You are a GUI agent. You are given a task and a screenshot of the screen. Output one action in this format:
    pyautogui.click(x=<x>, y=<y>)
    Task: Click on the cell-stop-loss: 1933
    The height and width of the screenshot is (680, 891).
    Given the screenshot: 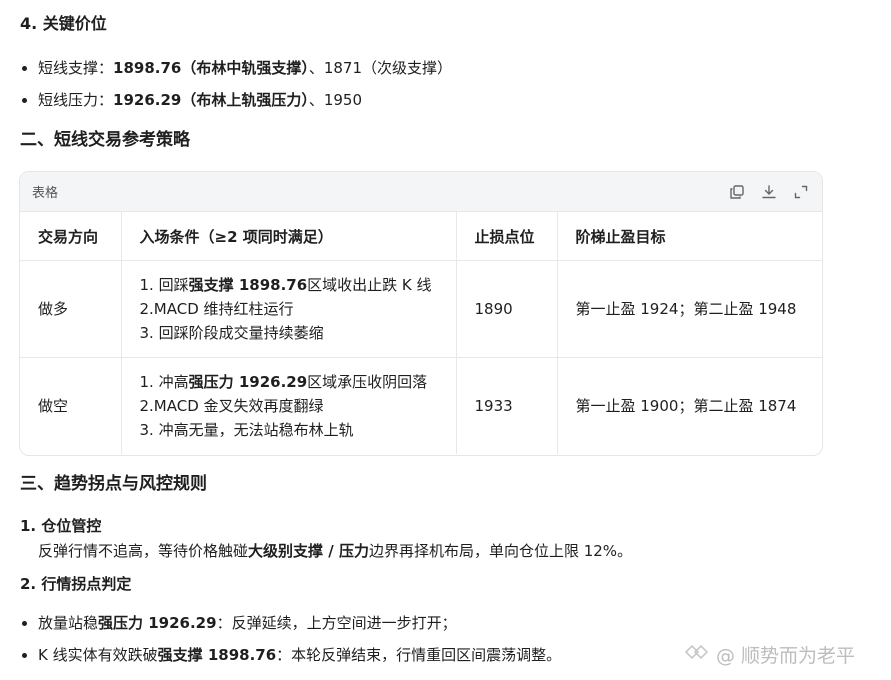 What is the action you would take?
    pyautogui.click(x=507, y=405)
    